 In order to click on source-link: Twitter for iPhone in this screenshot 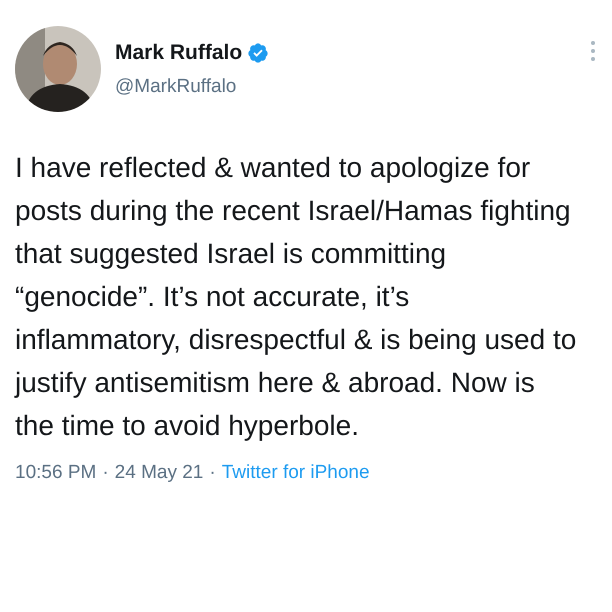, I will do `click(296, 473)`.